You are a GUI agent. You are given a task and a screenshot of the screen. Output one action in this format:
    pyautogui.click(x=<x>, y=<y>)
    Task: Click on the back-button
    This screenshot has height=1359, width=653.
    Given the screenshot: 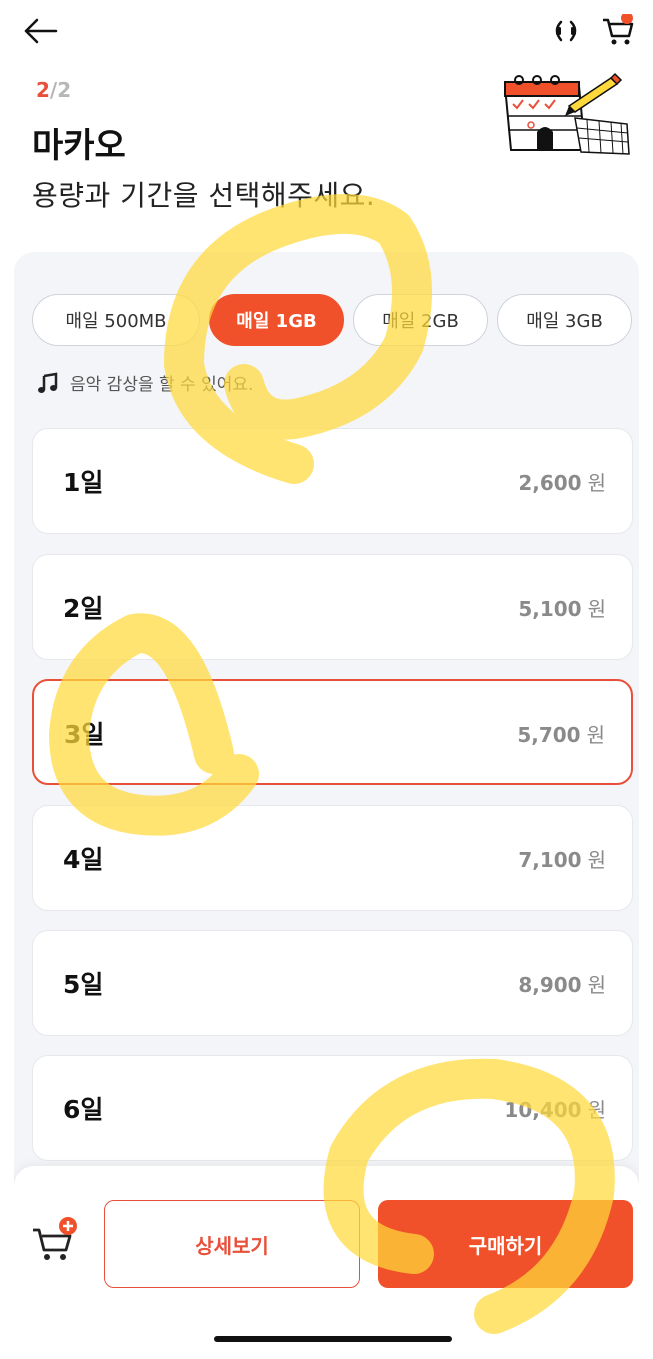 What is the action you would take?
    pyautogui.click(x=40, y=31)
    